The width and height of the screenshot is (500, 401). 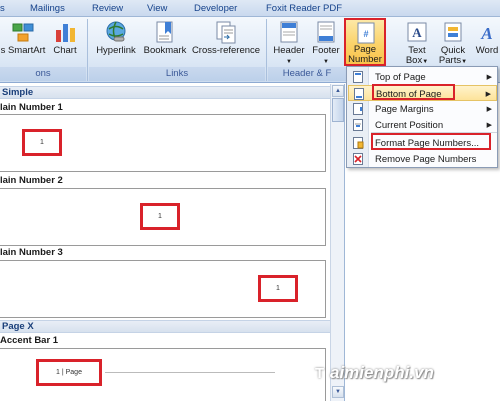 What do you see at coordinates (69, 372) in the screenshot?
I see `page-number-red-box: 1 | Page` at bounding box center [69, 372].